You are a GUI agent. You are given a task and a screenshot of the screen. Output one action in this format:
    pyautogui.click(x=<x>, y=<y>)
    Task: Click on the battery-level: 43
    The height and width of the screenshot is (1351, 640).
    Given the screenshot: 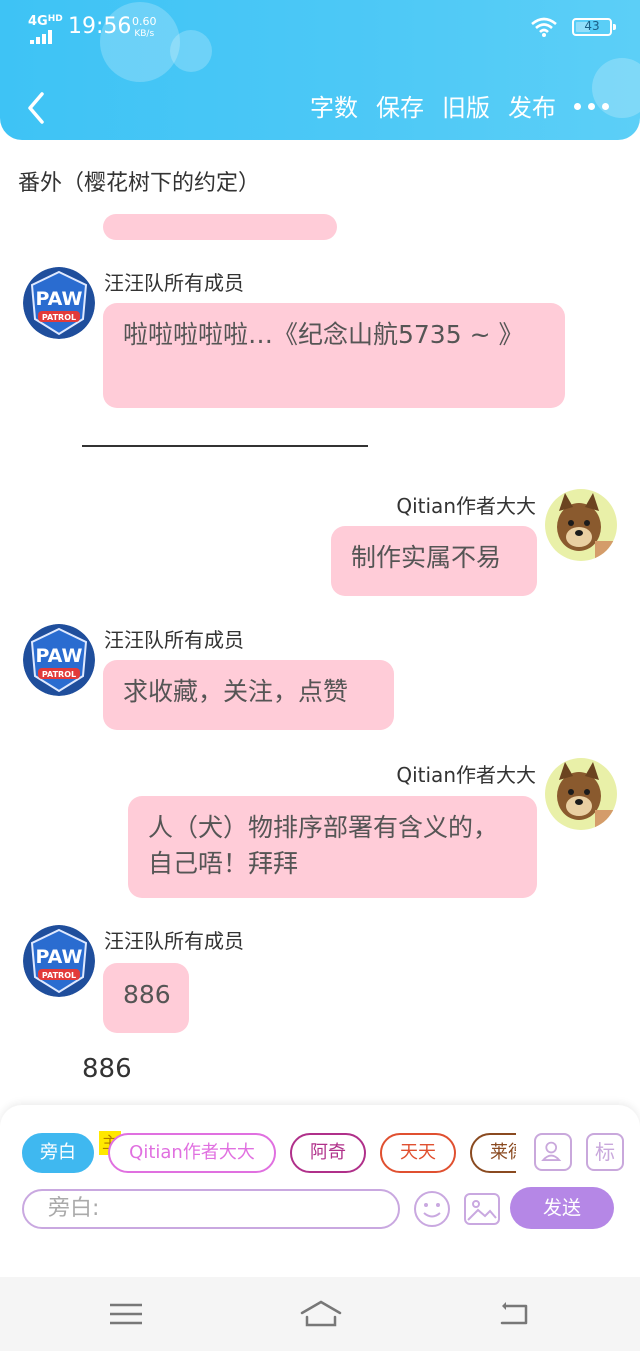 What is the action you would take?
    pyautogui.click(x=592, y=26)
    